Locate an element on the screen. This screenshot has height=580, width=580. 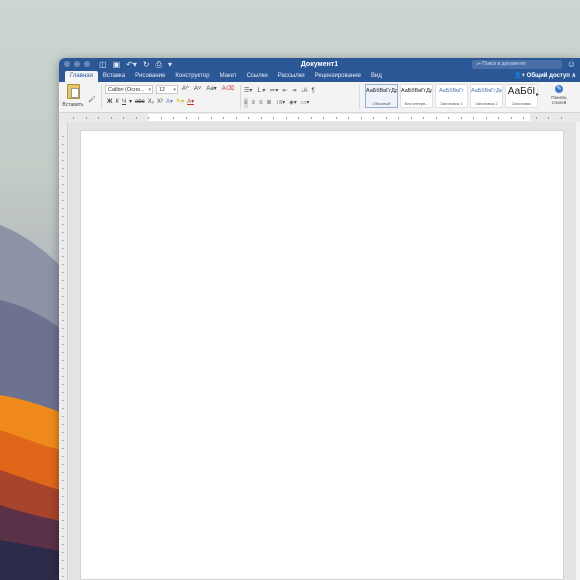
tab-5: Ссылки is located at coordinates (257, 76).